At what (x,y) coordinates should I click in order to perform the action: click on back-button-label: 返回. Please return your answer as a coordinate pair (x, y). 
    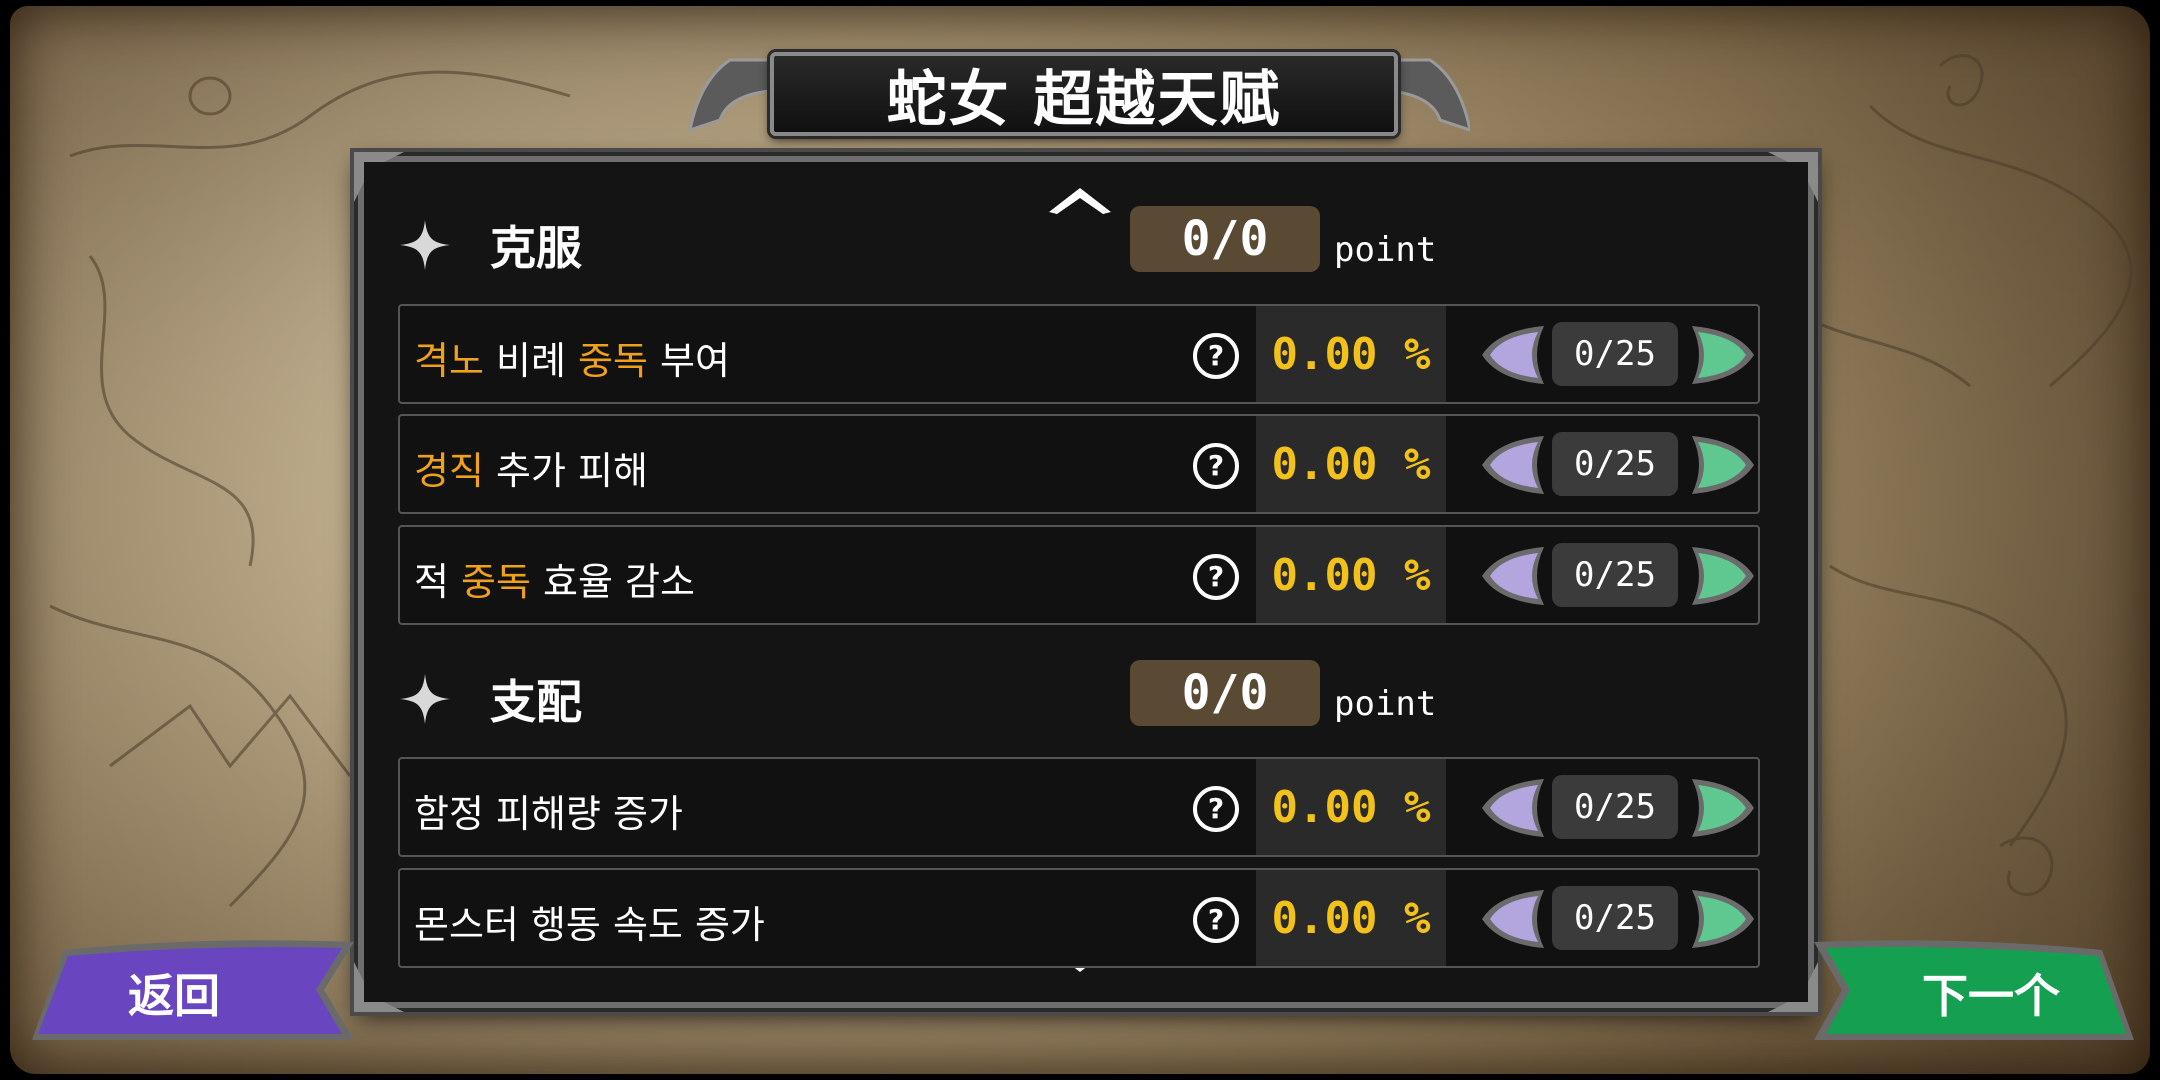
    Looking at the image, I should click on (174, 996).